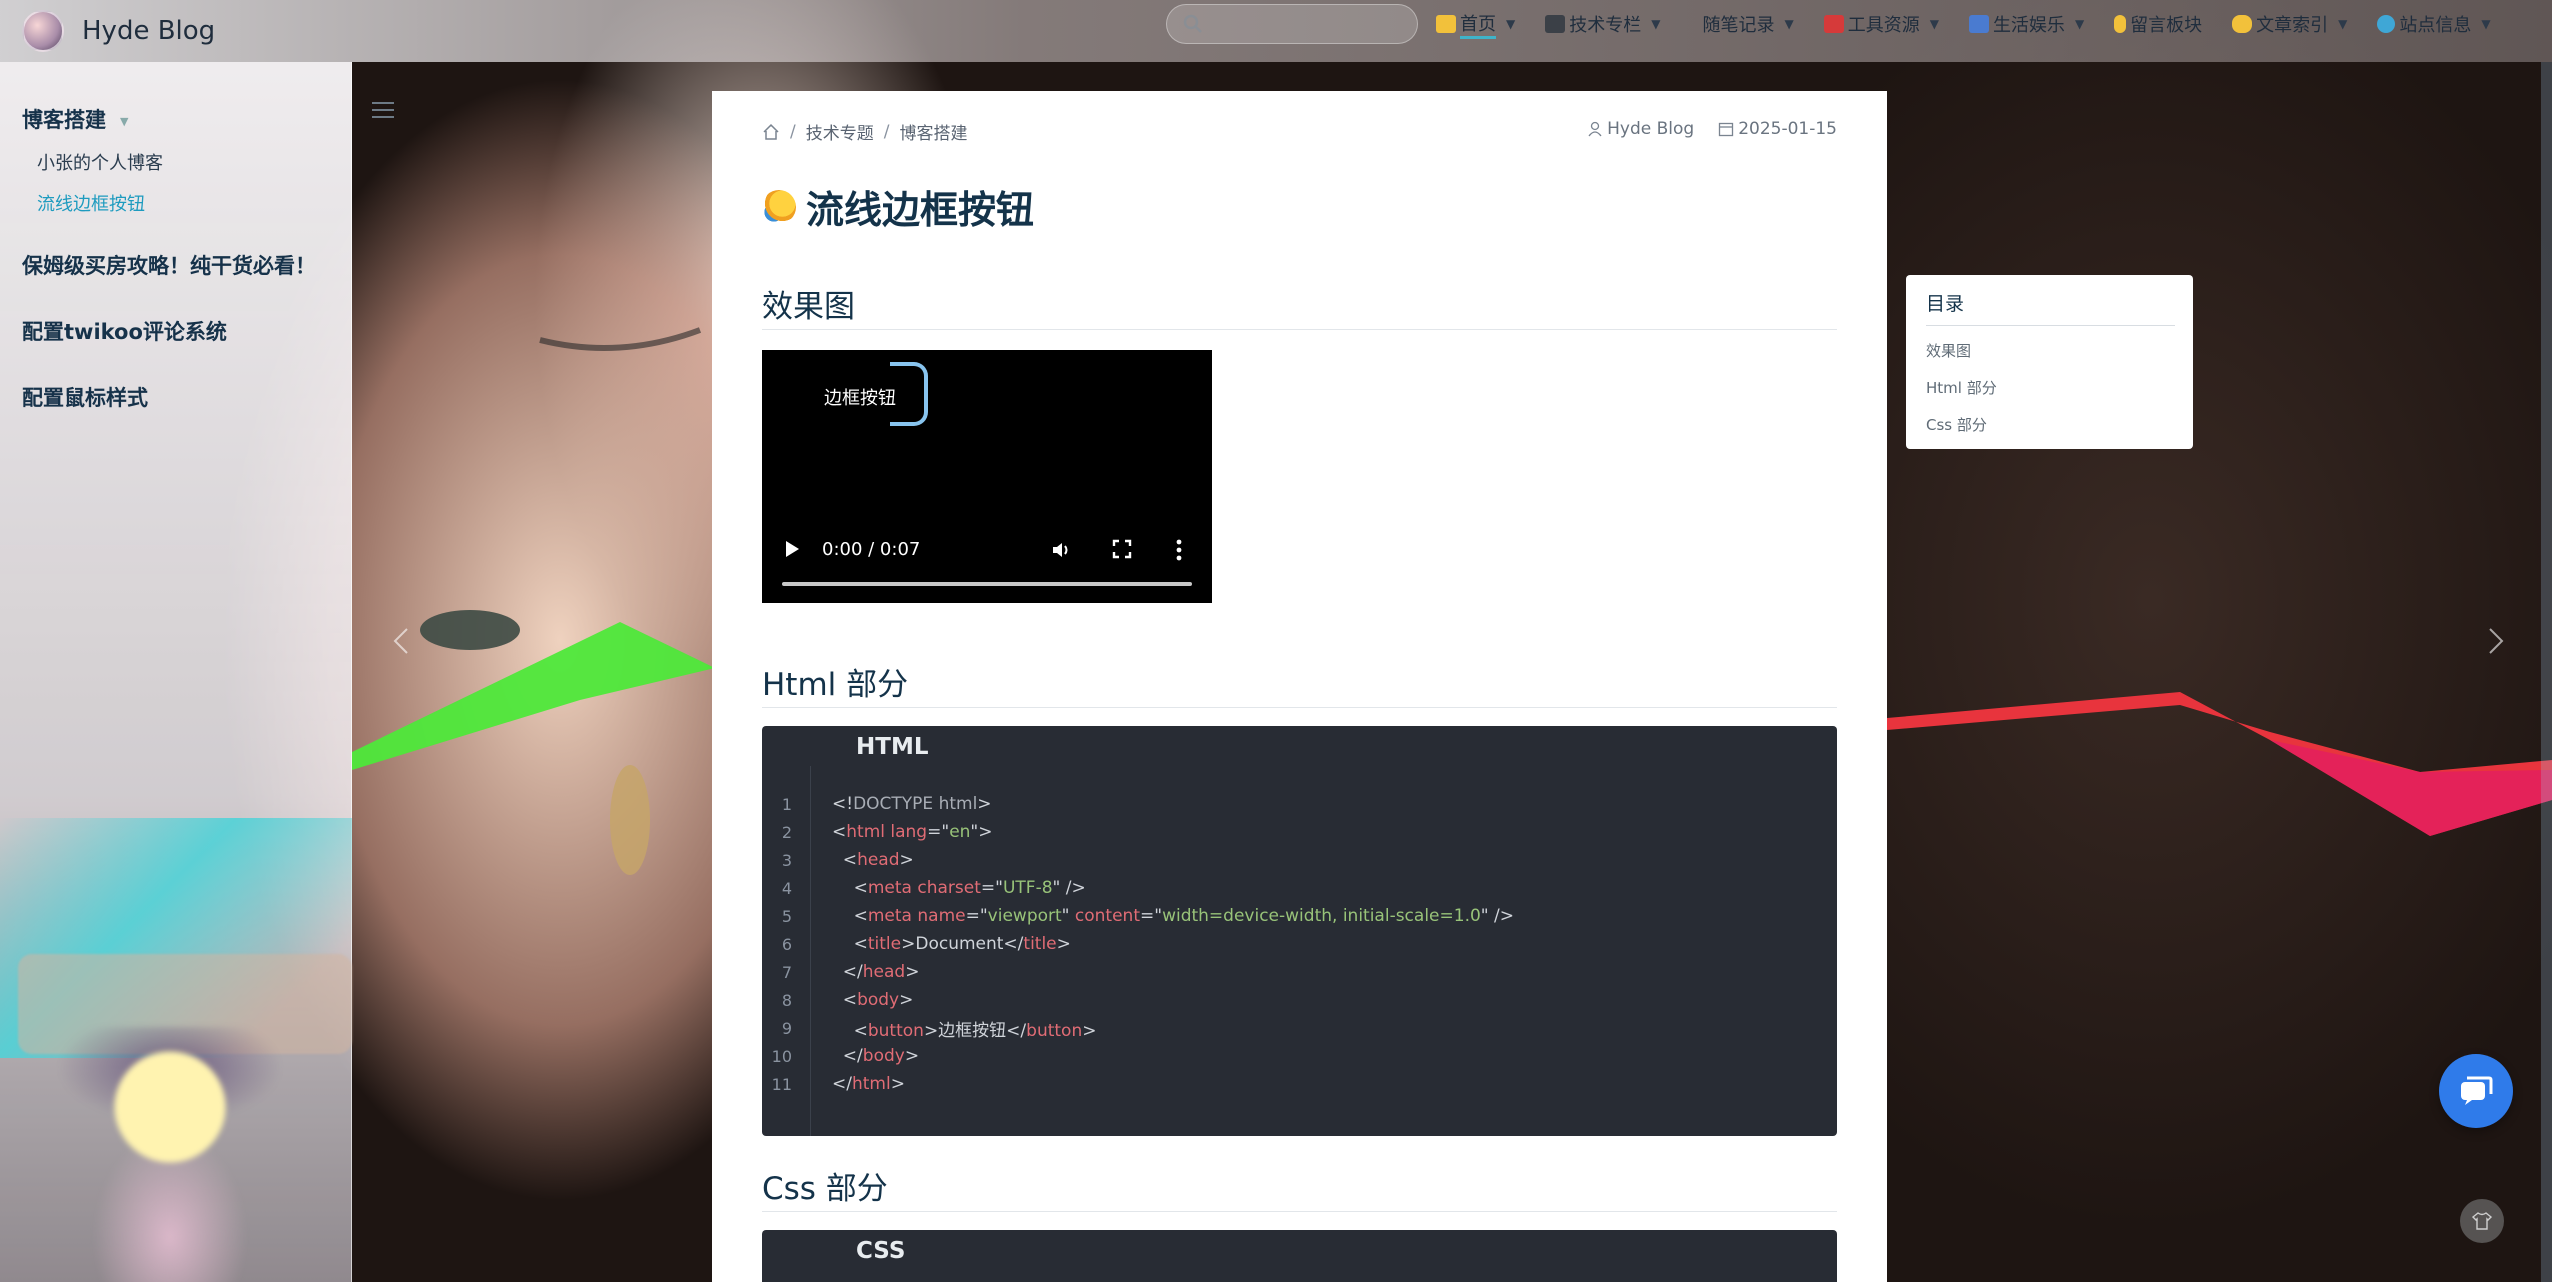 The height and width of the screenshot is (1282, 2552). Describe the element at coordinates (383, 111) in the screenshot. I see `menu-toggle-icon` at that location.